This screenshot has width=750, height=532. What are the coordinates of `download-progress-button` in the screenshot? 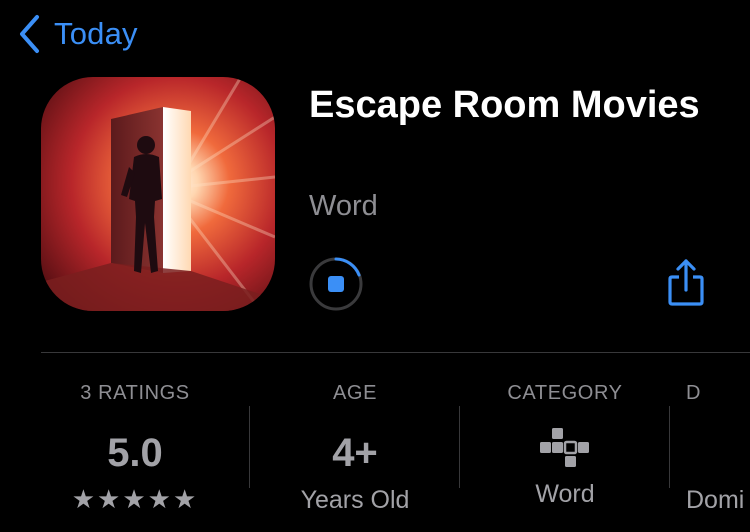 It's located at (336, 284).